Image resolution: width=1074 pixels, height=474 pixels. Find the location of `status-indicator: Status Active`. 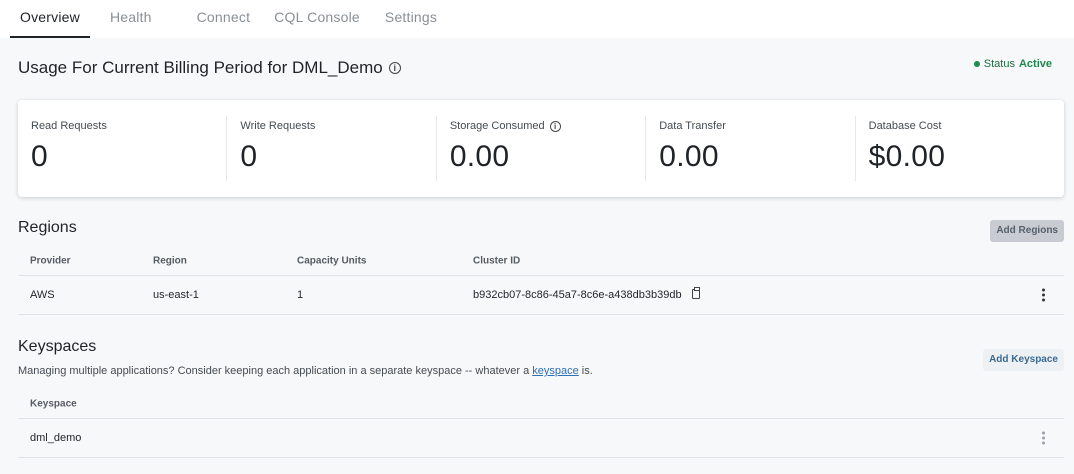

status-indicator: Status Active is located at coordinates (1012, 64).